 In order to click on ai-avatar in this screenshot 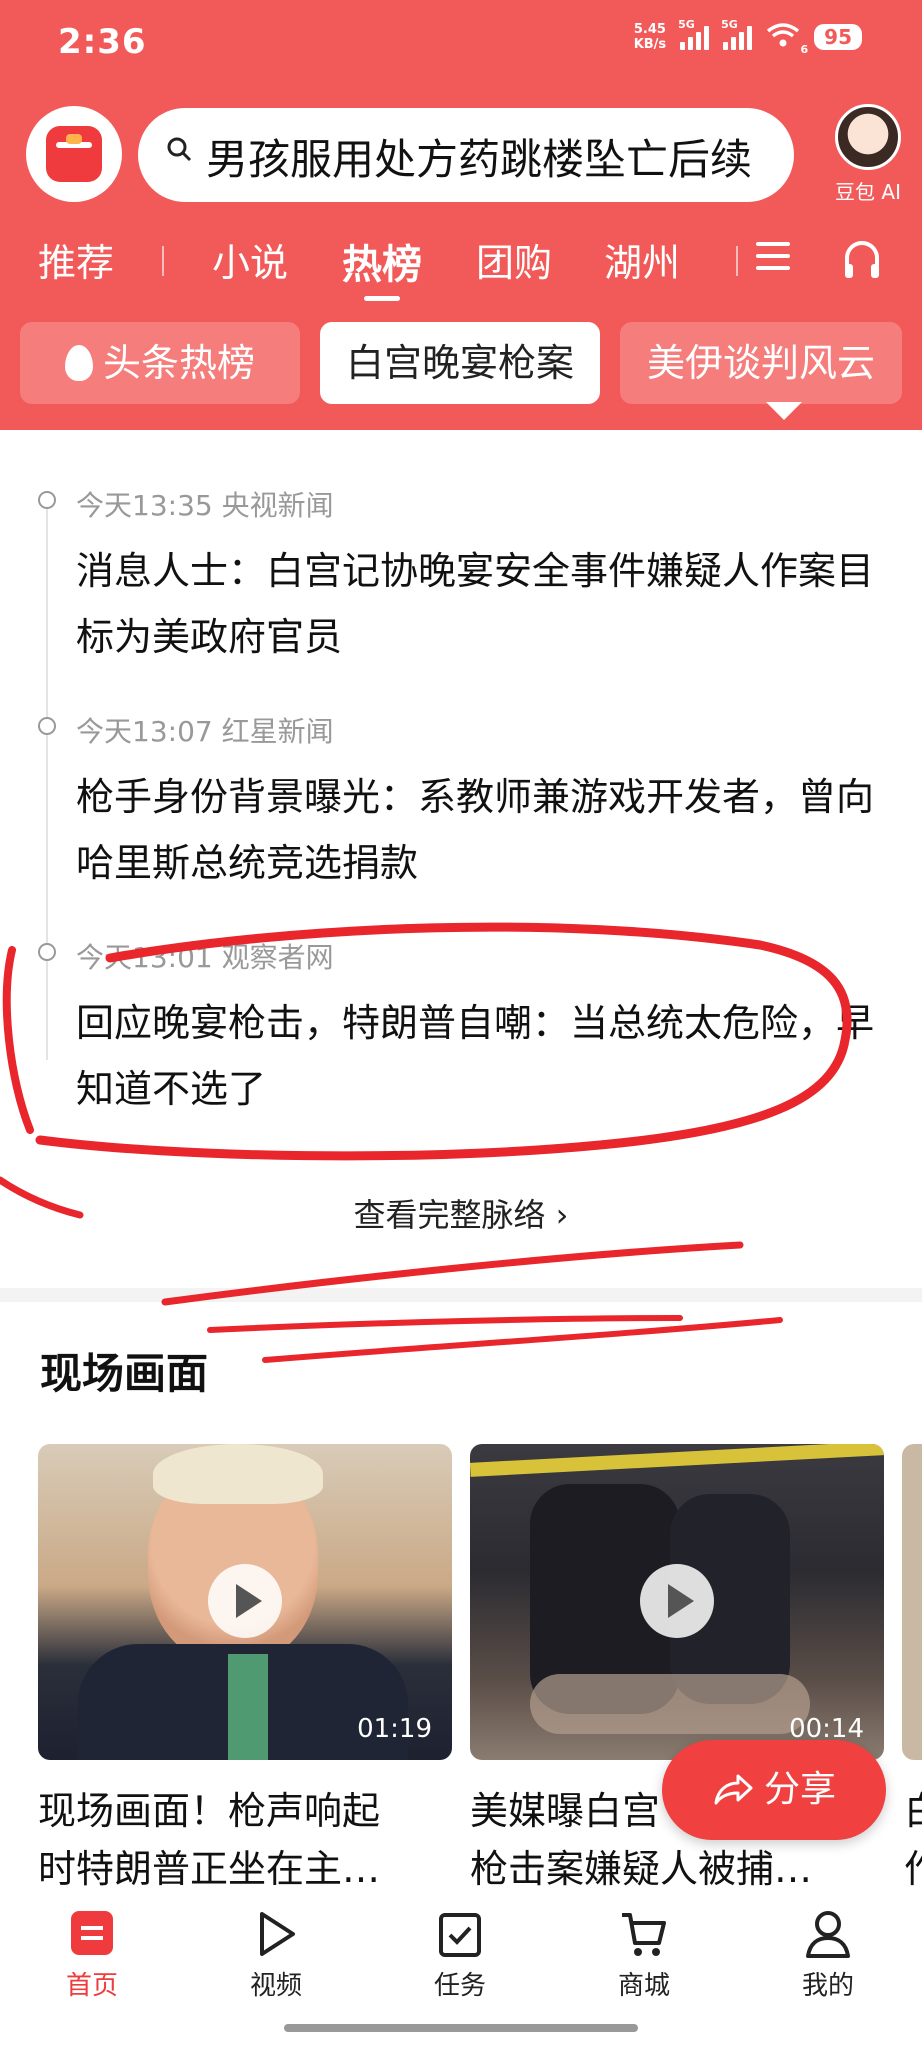, I will do `click(868, 137)`.